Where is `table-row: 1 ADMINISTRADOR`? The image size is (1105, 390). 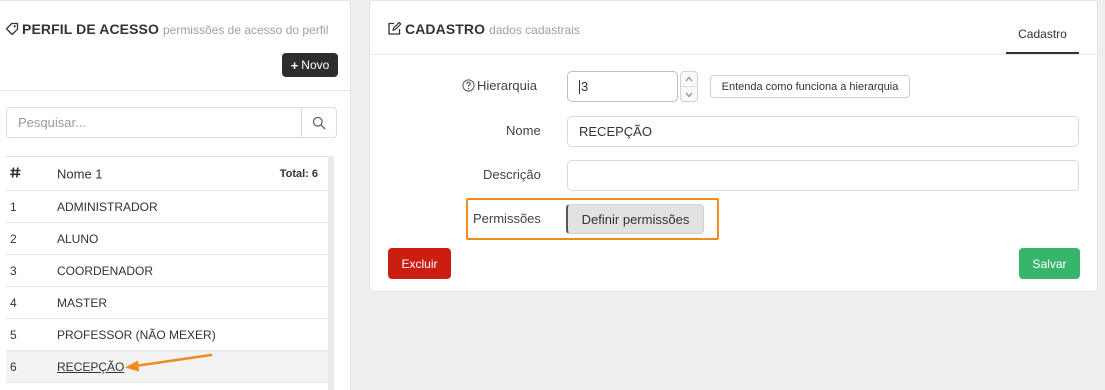 table-row: 1 ADMINISTRADOR is located at coordinates (167, 207).